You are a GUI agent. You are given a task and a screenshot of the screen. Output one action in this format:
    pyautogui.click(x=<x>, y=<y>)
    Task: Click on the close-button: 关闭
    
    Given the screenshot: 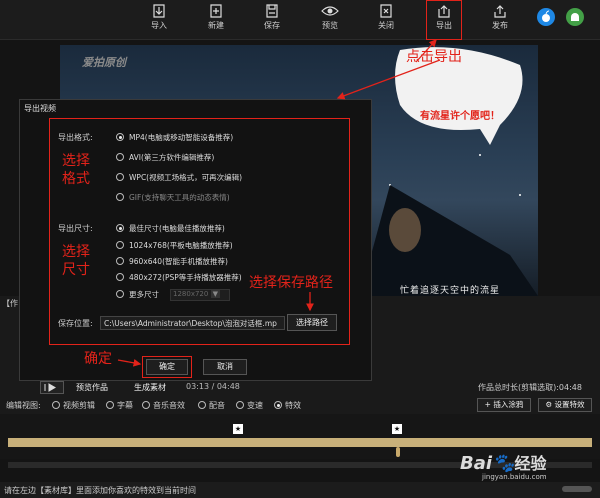 What is the action you would take?
    pyautogui.click(x=386, y=20)
    